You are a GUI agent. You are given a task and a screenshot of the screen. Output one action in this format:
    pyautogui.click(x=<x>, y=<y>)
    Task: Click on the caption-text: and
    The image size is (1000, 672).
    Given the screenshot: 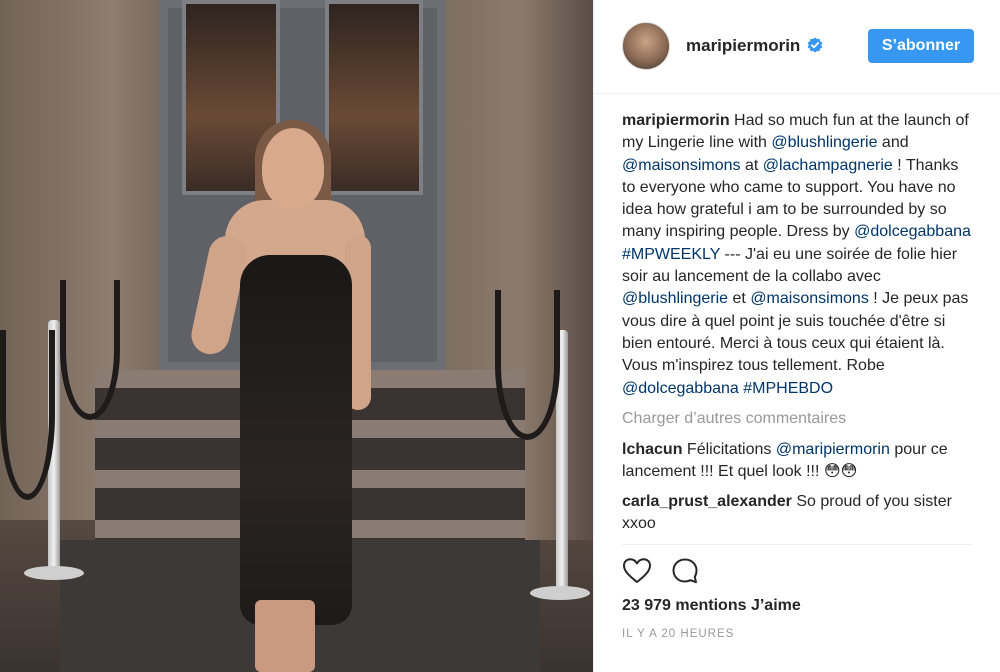 What is the action you would take?
    pyautogui.click(x=893, y=143)
    